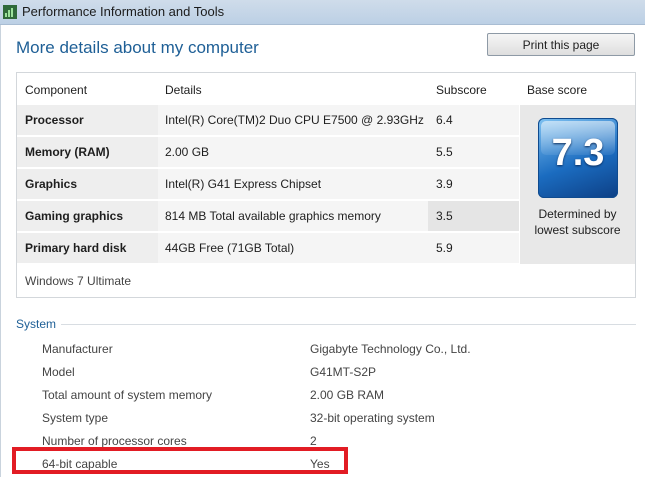 This screenshot has width=645, height=477. Describe the element at coordinates (372, 418) in the screenshot. I see `system-value: 32-bit operating system` at that location.